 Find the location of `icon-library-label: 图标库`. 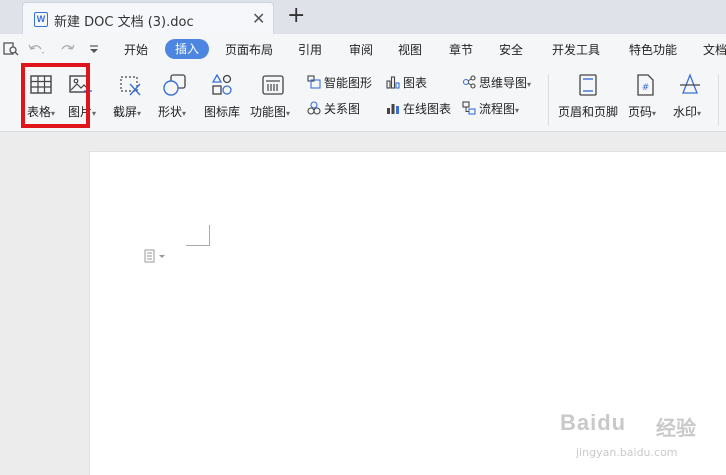

icon-library-label: 图标库 is located at coordinates (221, 112).